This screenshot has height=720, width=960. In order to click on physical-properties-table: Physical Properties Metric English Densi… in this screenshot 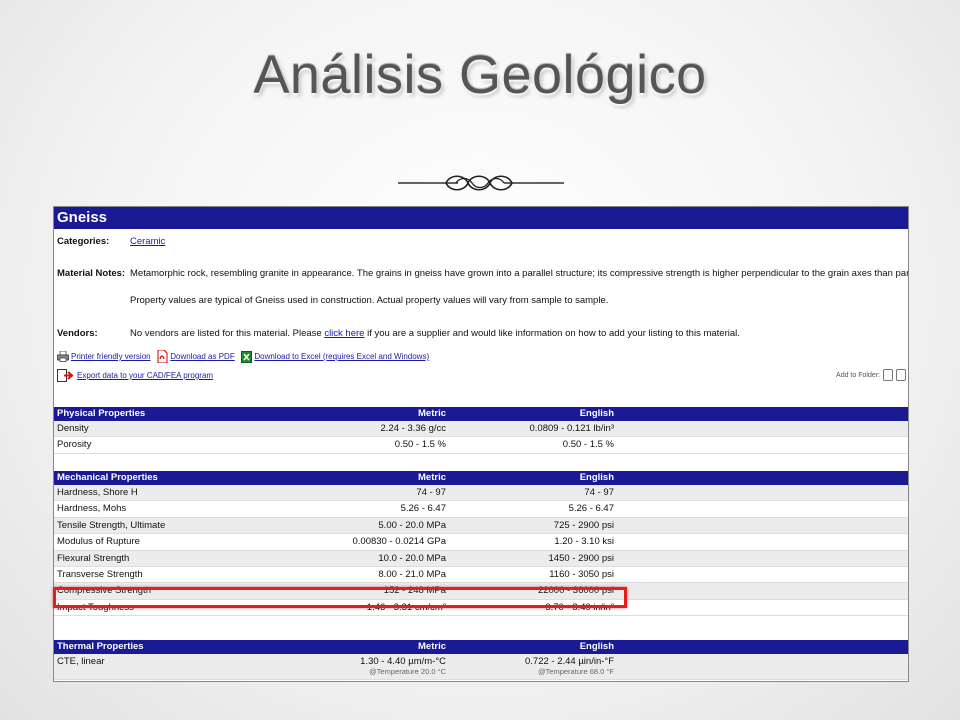, I will do `click(481, 430)`.